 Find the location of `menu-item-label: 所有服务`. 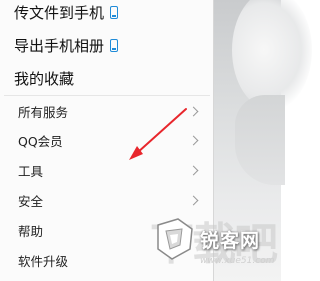

menu-item-label: 所有服务 is located at coordinates (43, 112).